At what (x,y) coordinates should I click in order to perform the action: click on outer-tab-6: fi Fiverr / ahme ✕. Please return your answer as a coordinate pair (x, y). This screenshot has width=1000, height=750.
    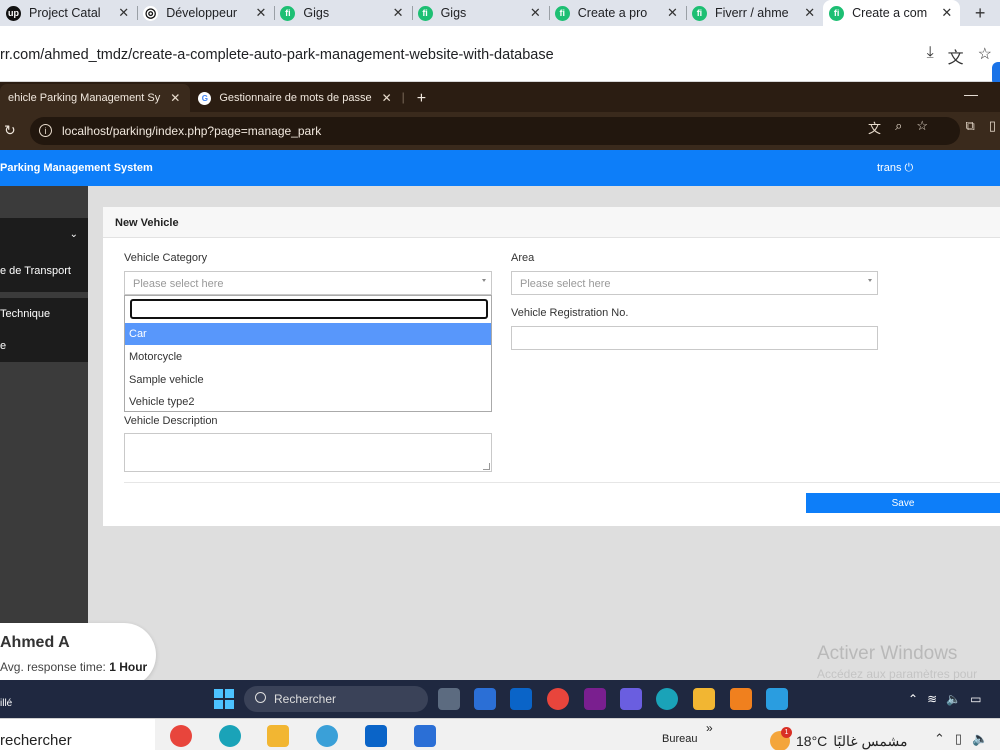
    Looking at the image, I should click on (754, 13).